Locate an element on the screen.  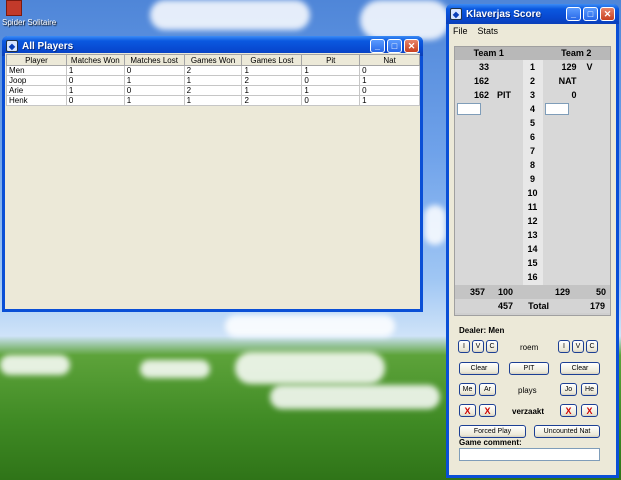
team1-score-input is located at coordinates (469, 109).